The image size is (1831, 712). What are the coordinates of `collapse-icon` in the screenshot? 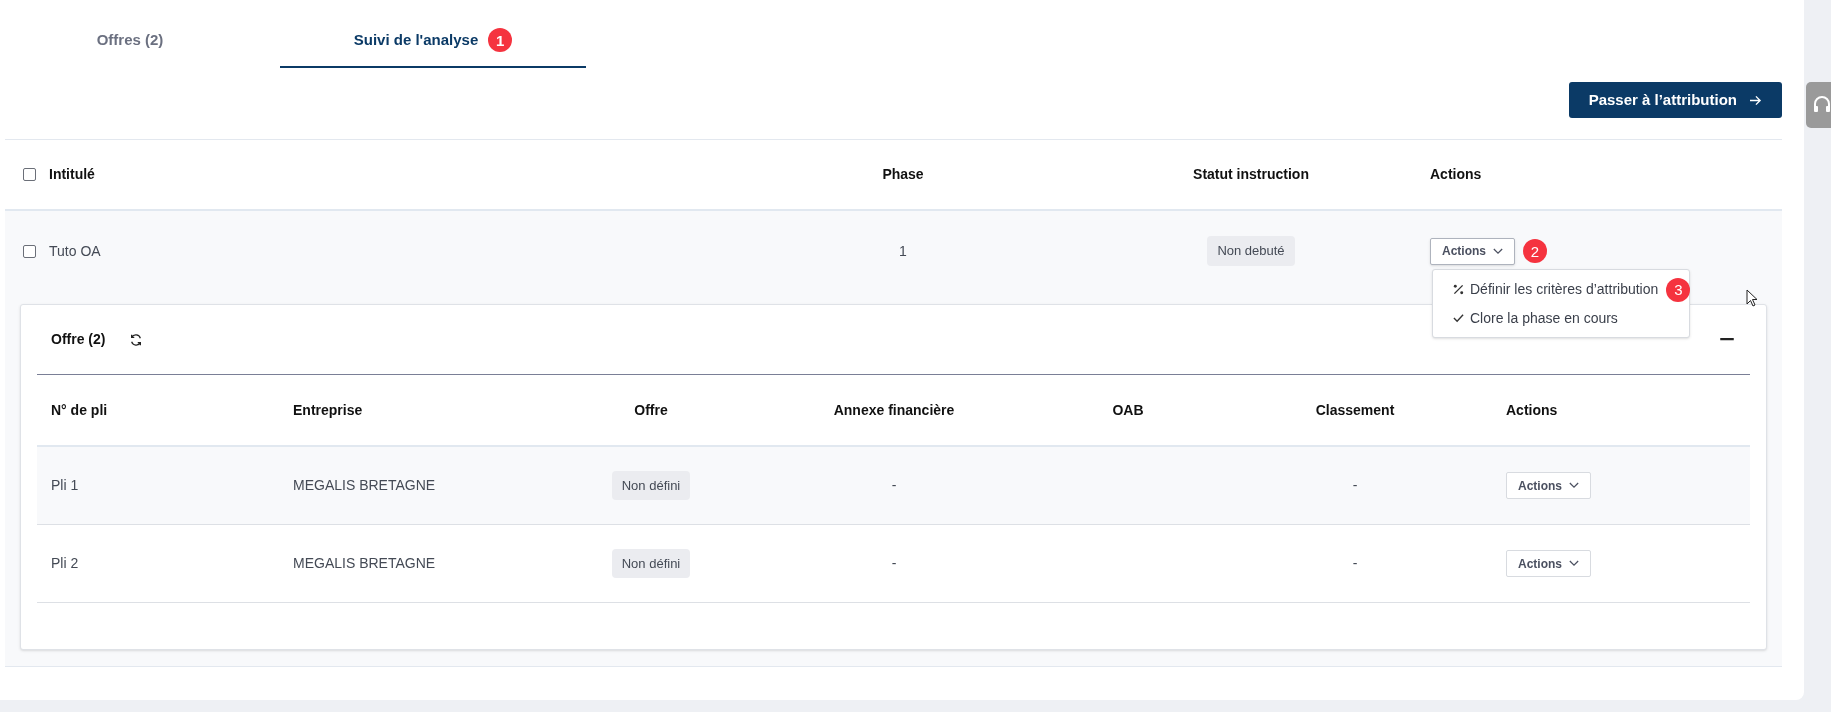 It's located at (1727, 339).